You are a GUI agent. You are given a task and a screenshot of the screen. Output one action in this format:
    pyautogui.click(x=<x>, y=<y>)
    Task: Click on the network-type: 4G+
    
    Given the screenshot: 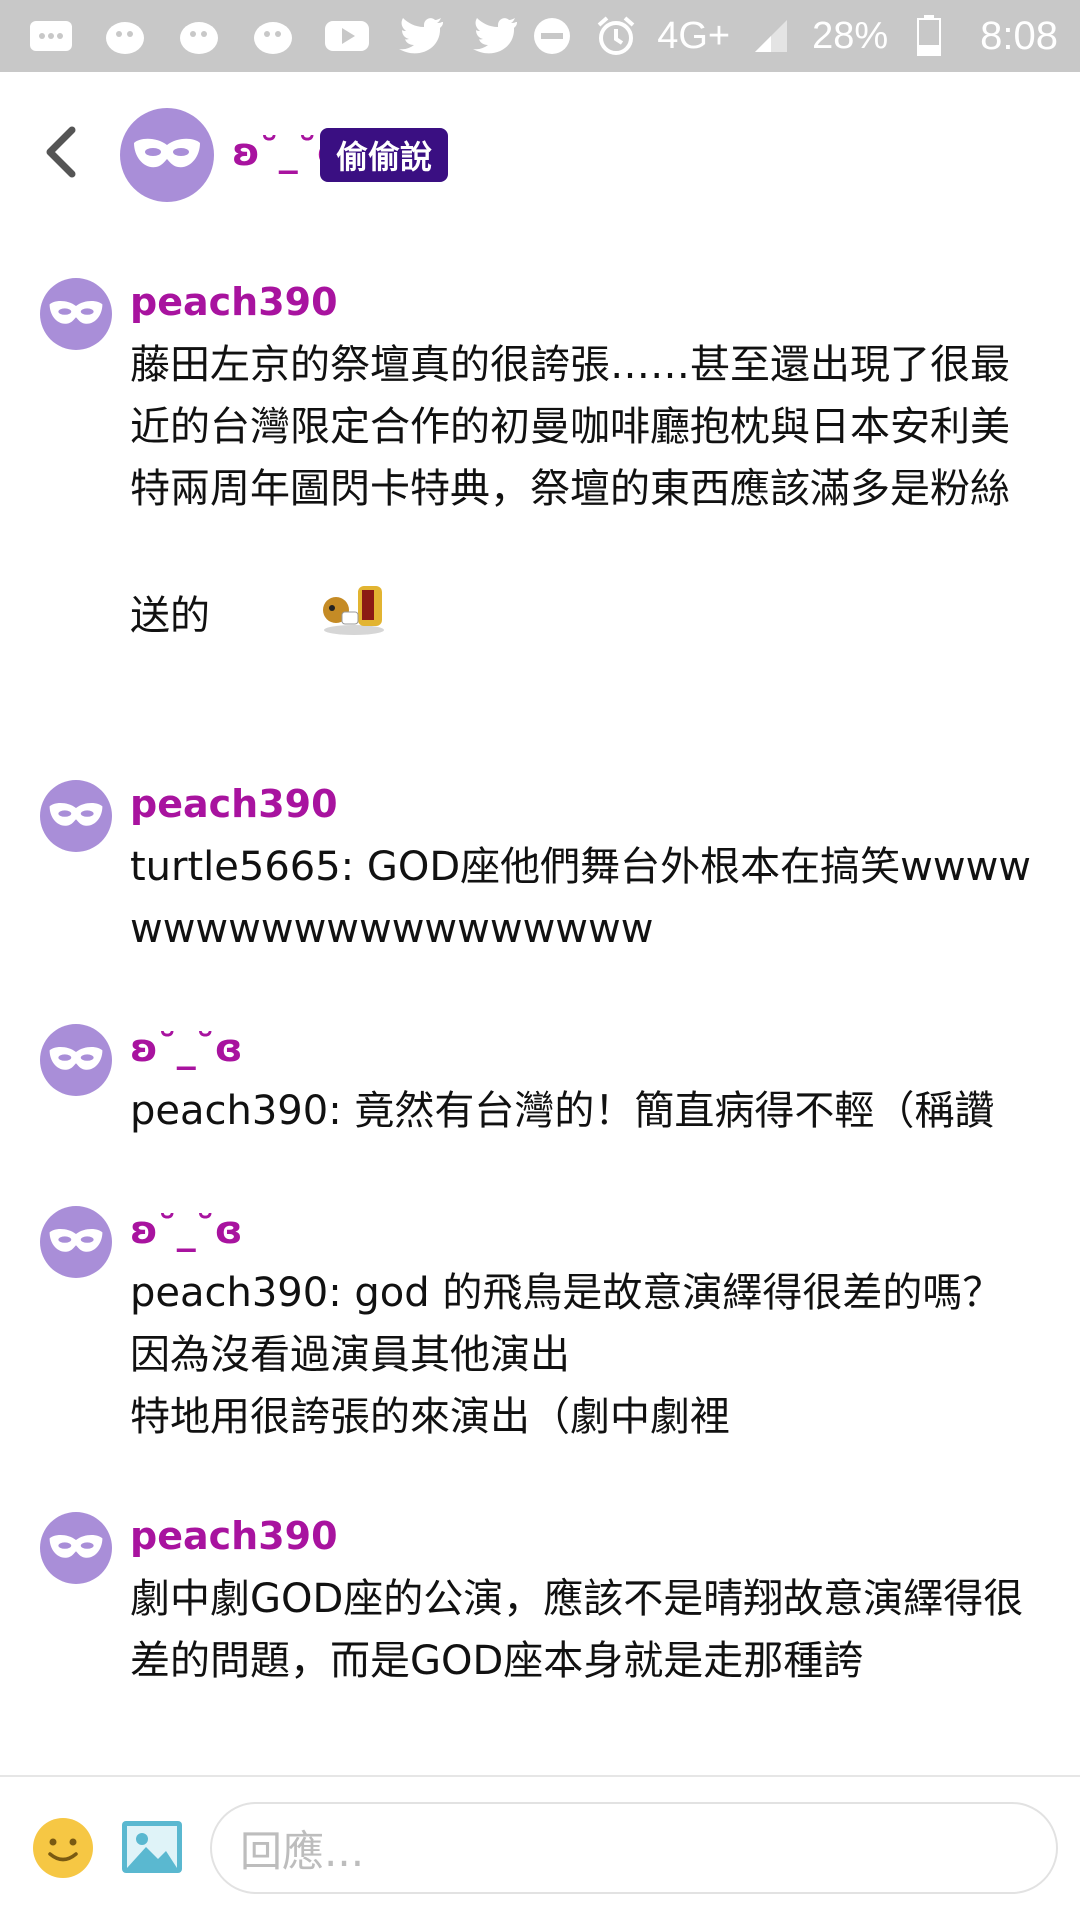 What is the action you would take?
    pyautogui.click(x=694, y=35)
    